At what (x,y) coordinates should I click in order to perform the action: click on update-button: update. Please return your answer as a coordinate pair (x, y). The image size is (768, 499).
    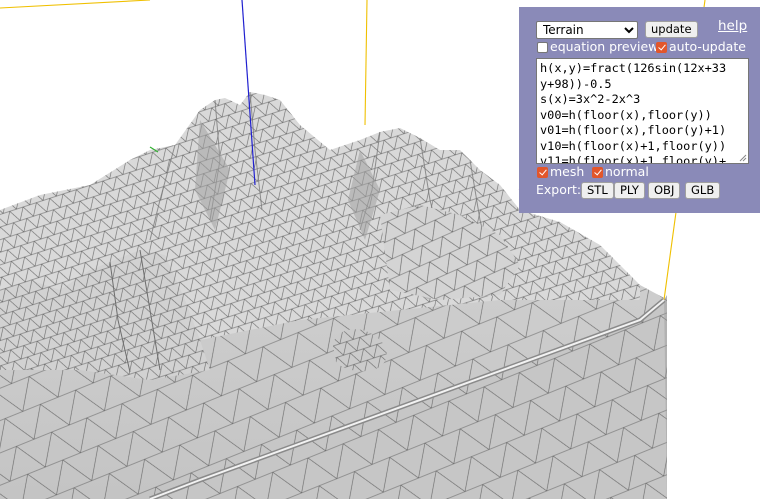
    Looking at the image, I should click on (671, 29).